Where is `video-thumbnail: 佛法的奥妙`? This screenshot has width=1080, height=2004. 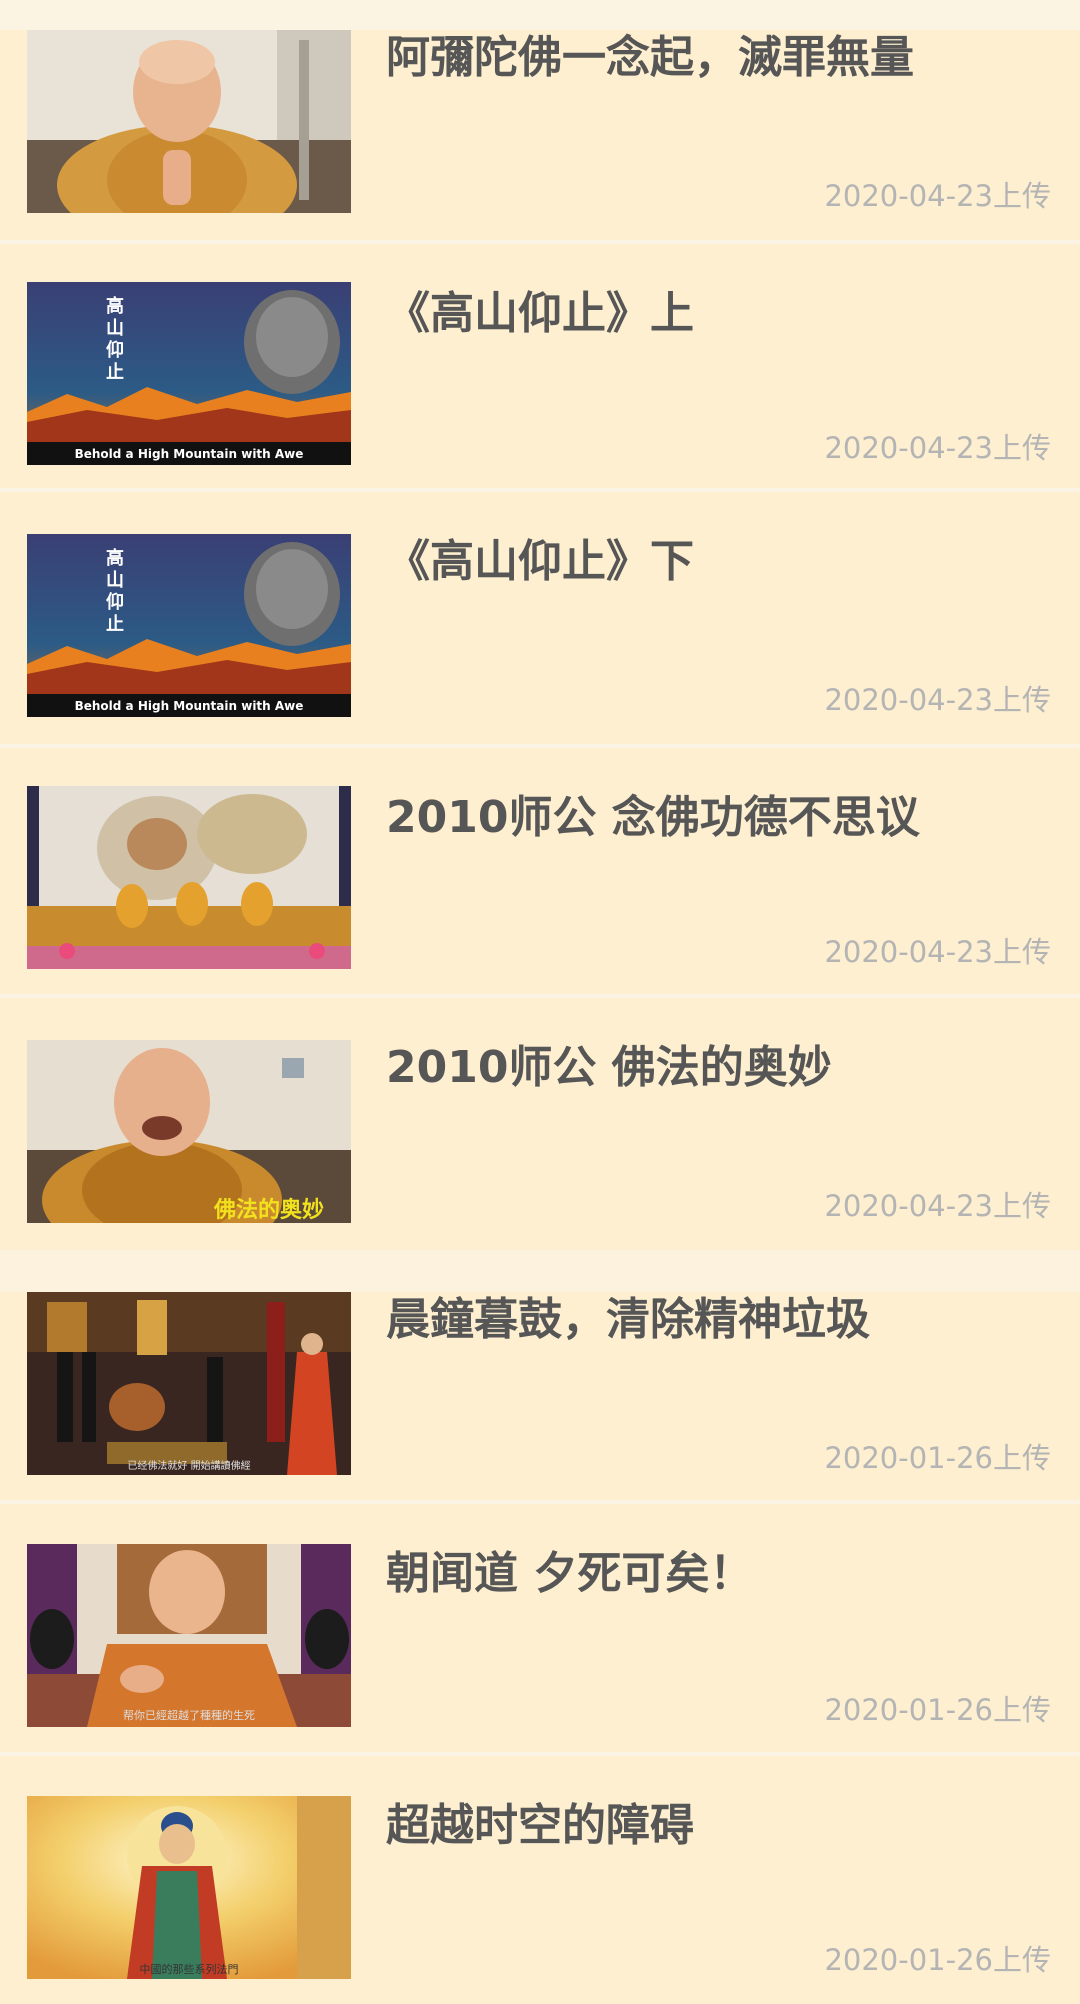
video-thumbnail: 佛法的奥妙 is located at coordinates (189, 1131).